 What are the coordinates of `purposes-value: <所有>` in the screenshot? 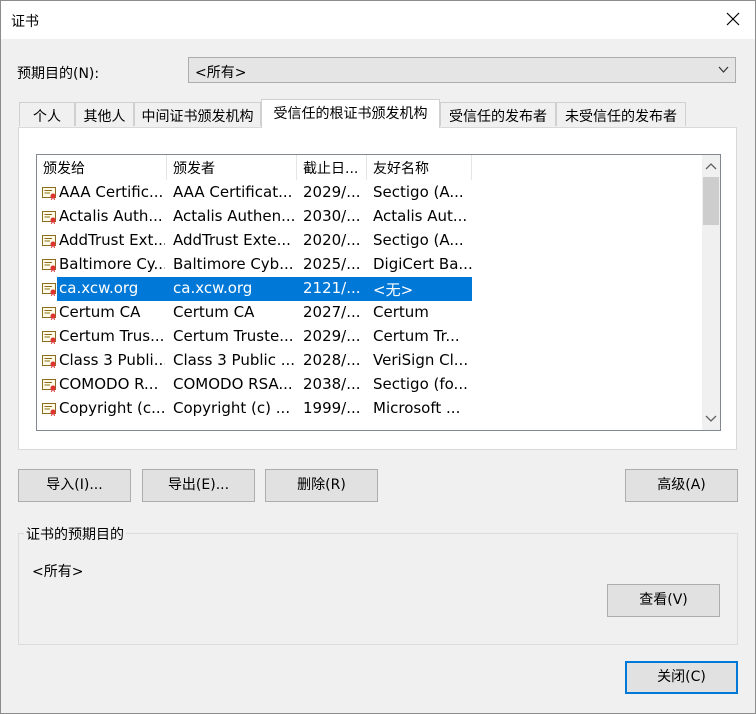 It's located at (58, 572).